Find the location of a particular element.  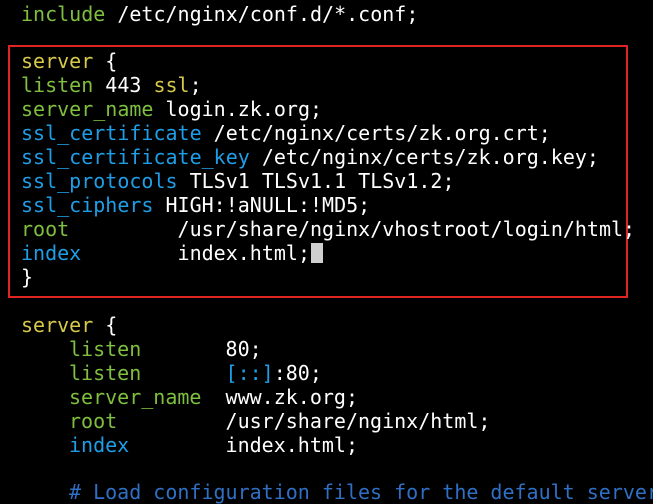

semicolon: ; is located at coordinates (195, 85).